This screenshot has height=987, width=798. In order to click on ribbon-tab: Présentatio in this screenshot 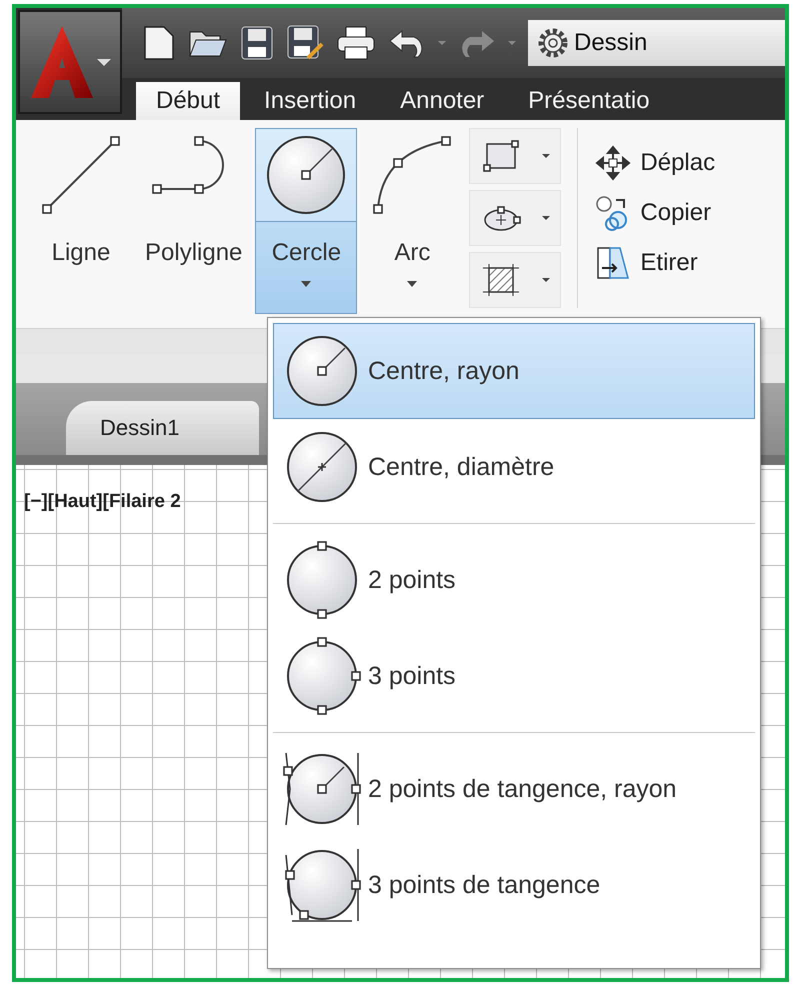, I will do `click(589, 101)`.